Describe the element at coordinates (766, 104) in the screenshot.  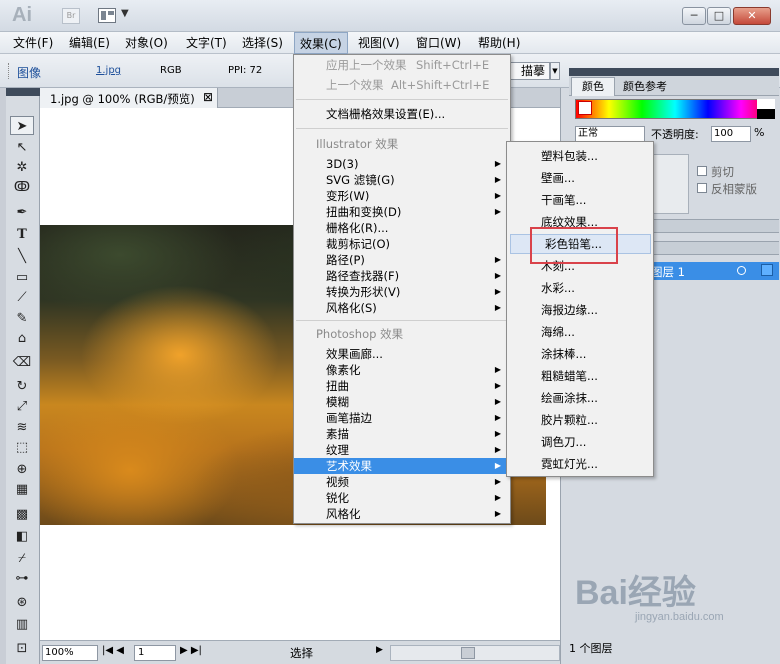
I see `white-swatch` at that location.